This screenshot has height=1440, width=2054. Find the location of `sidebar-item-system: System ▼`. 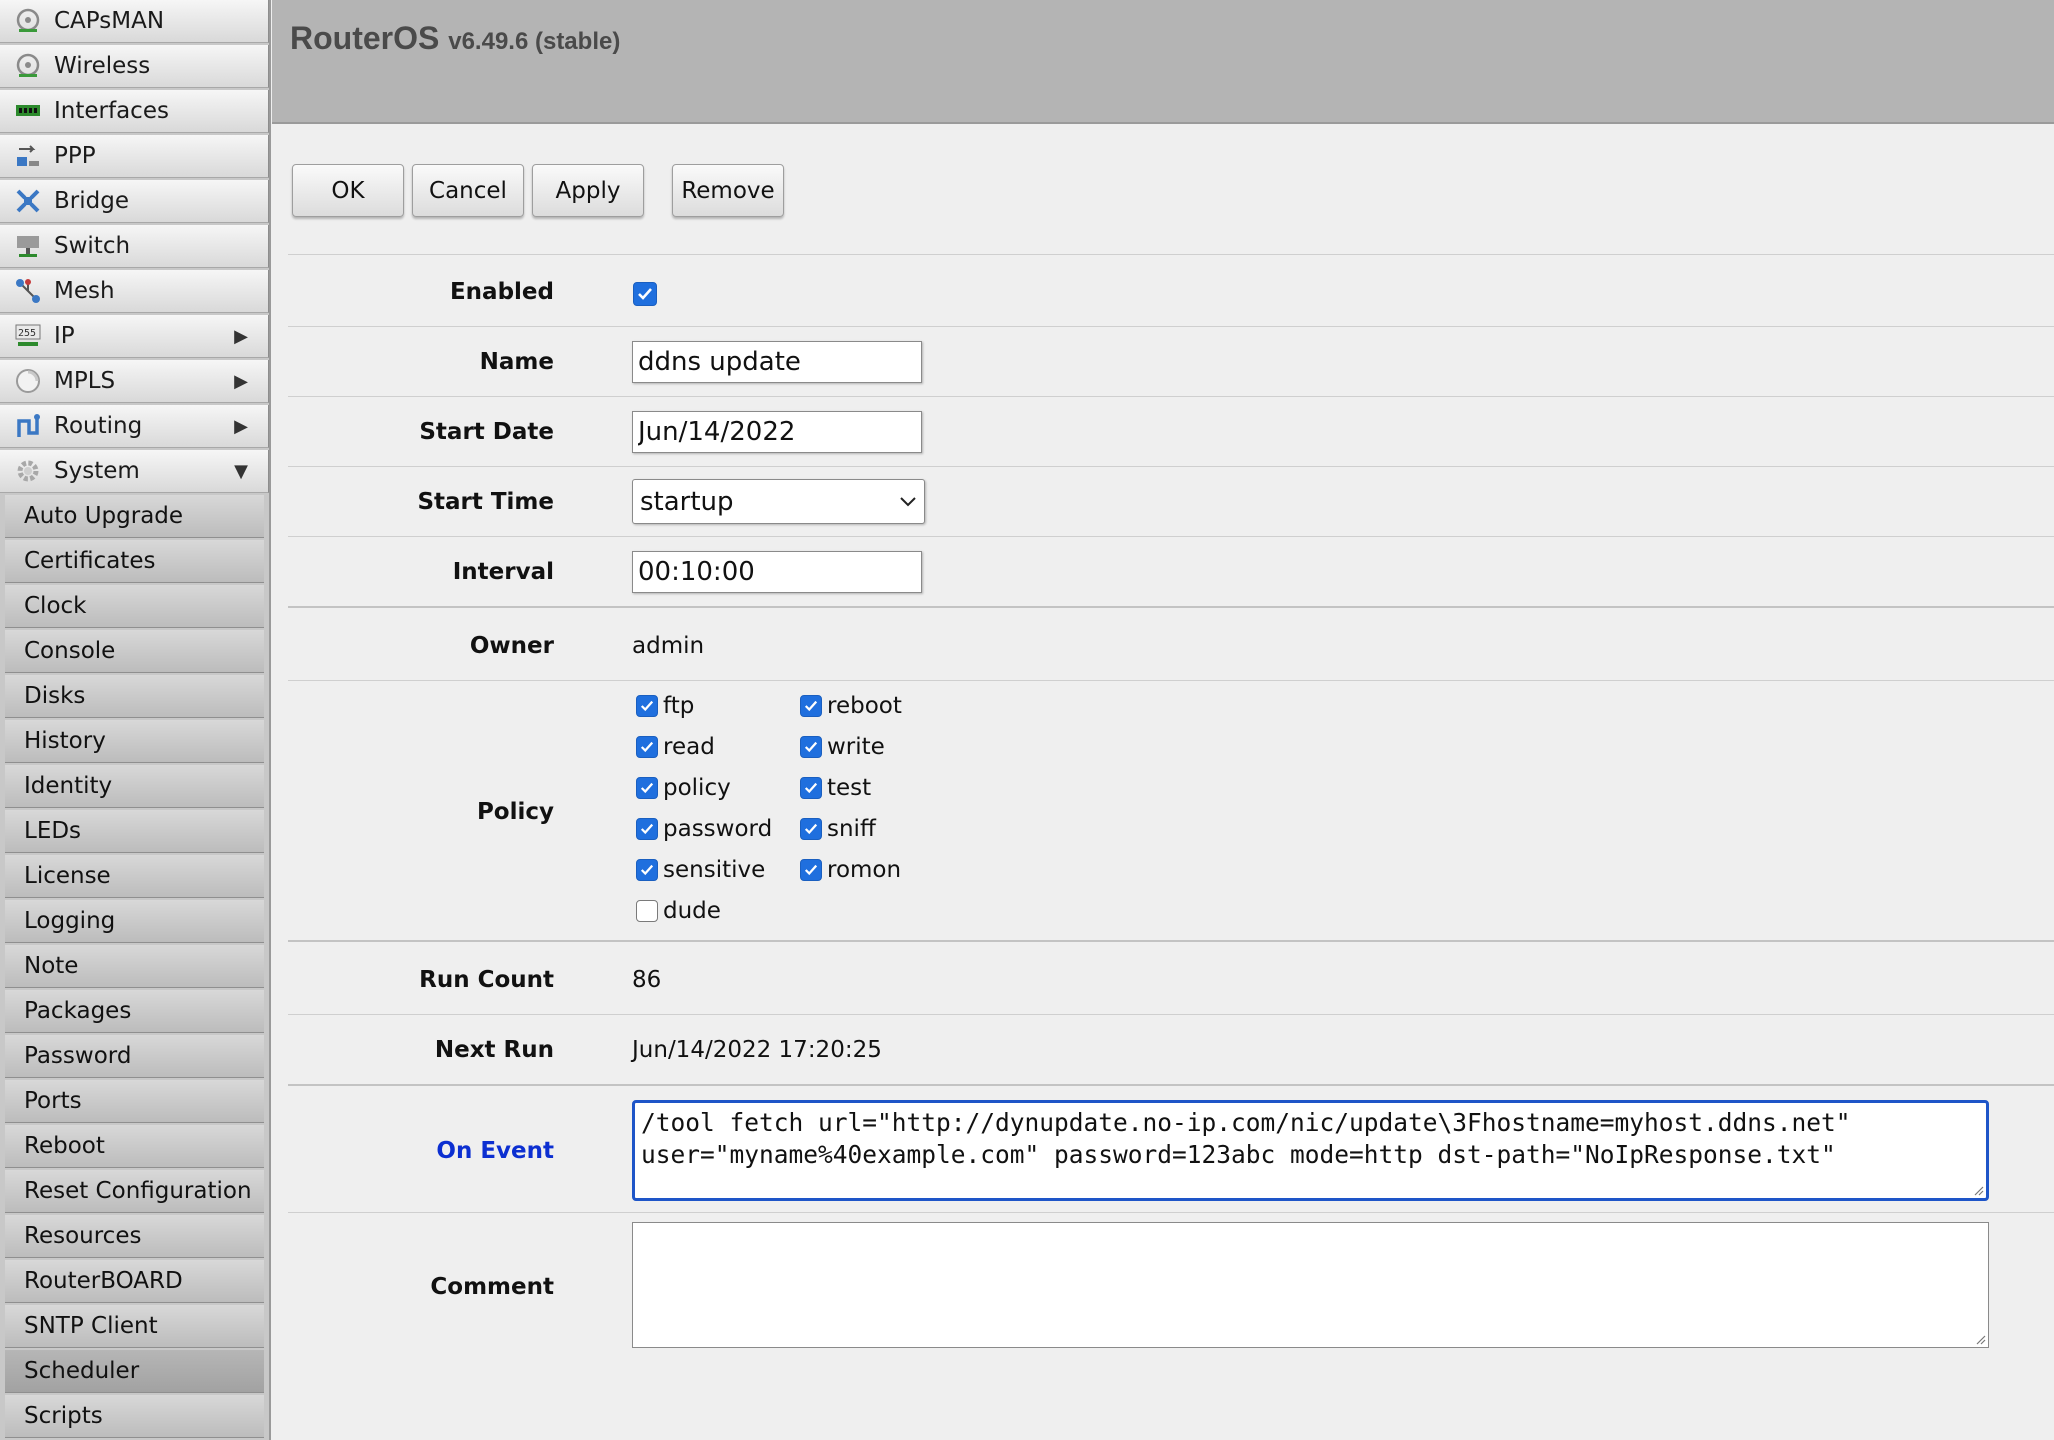

sidebar-item-system: System ▼ is located at coordinates (134, 471).